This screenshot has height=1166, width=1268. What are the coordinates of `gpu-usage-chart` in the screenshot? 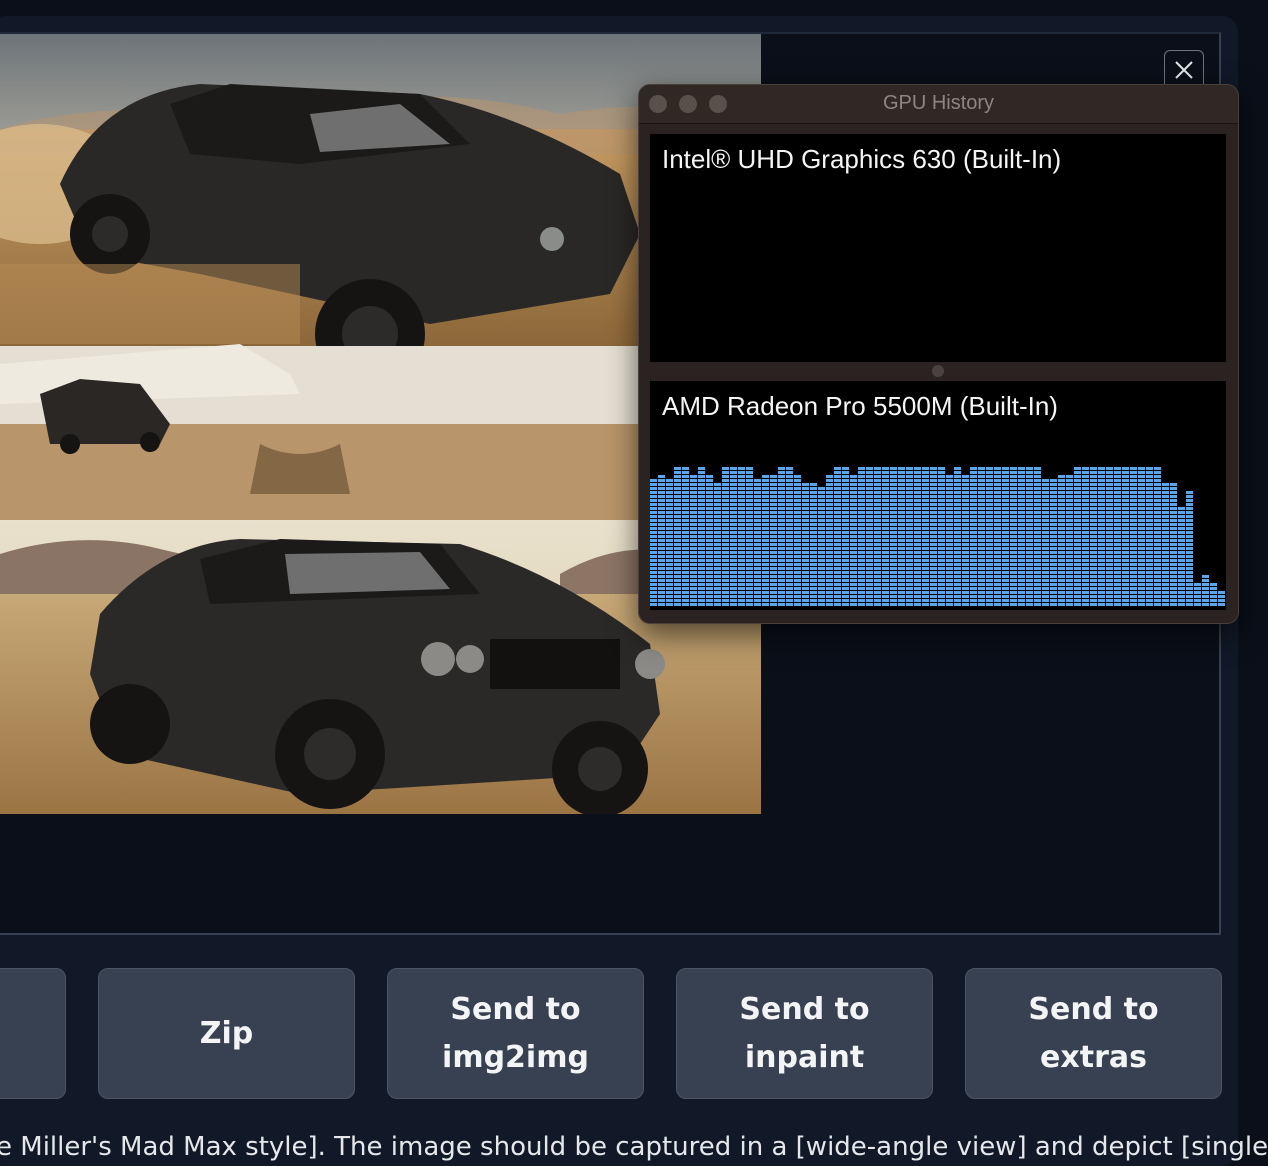 It's located at (937, 536).